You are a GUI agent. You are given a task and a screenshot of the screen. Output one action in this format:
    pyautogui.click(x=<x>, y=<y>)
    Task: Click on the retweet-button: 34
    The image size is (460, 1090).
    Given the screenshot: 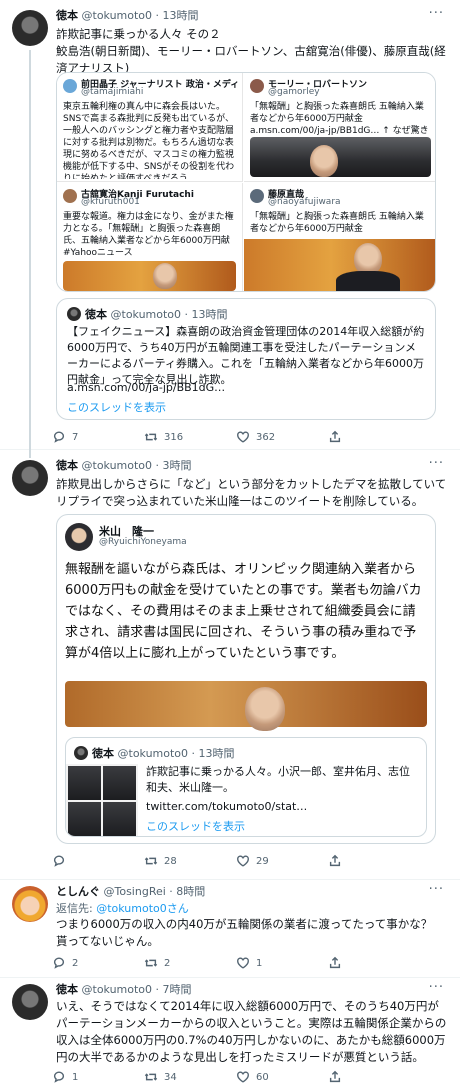 What is the action you would take?
    pyautogui.click(x=190, y=1077)
    